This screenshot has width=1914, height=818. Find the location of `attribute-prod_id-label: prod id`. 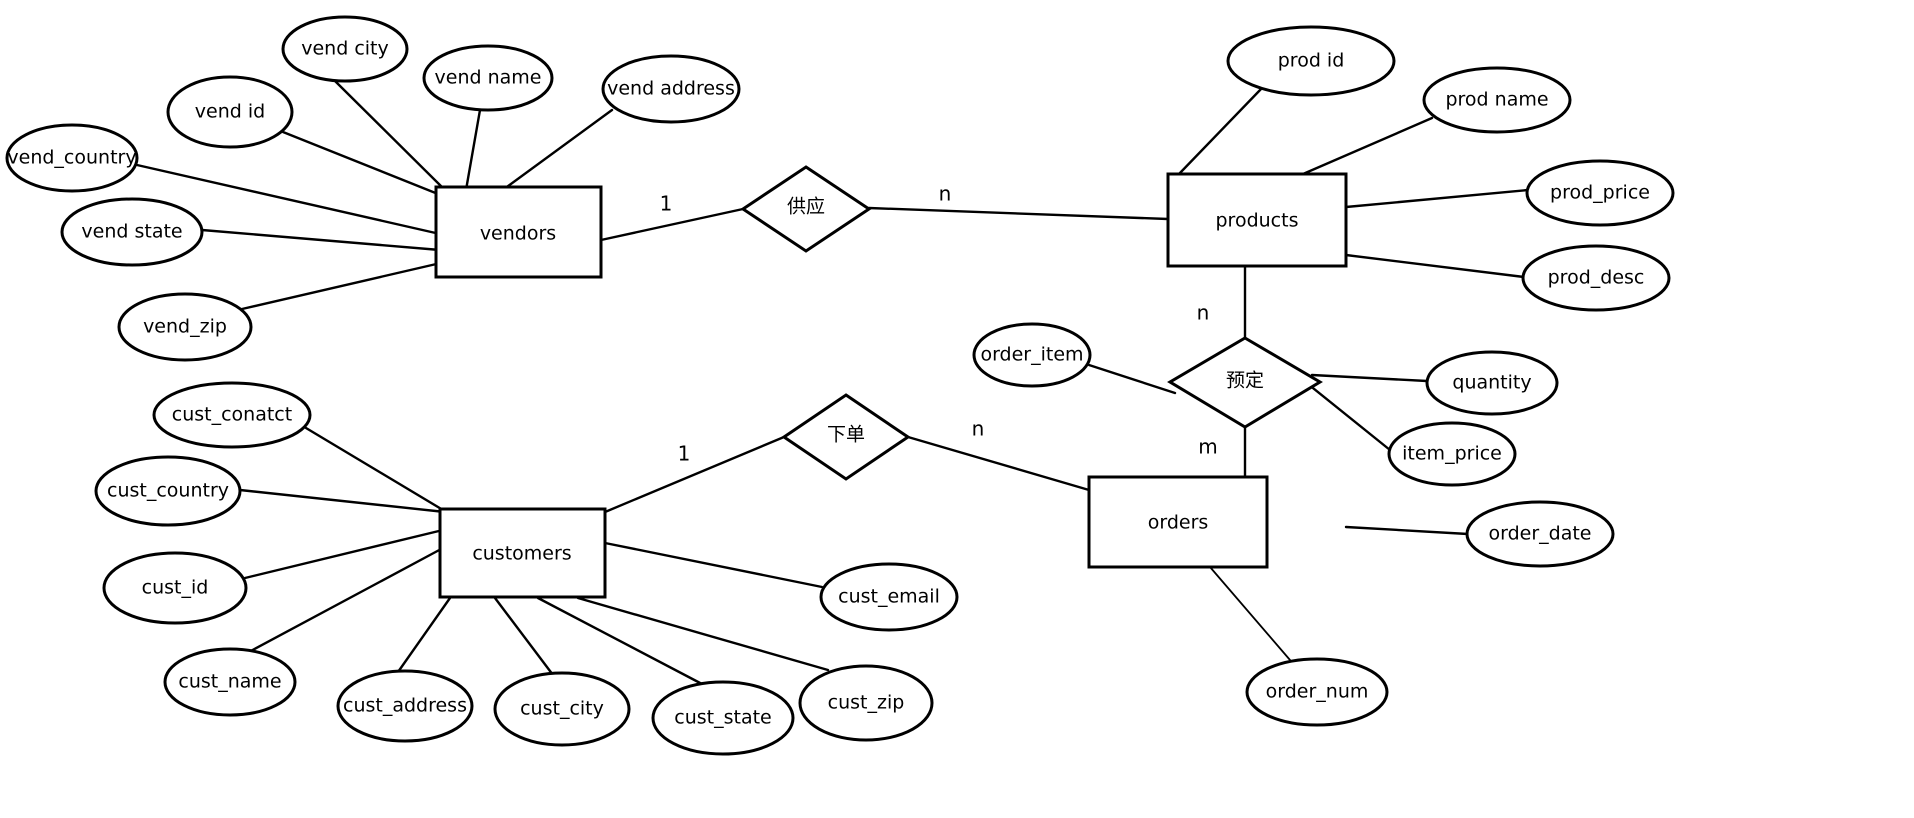

attribute-prod_id-label: prod id is located at coordinates (1311, 61).